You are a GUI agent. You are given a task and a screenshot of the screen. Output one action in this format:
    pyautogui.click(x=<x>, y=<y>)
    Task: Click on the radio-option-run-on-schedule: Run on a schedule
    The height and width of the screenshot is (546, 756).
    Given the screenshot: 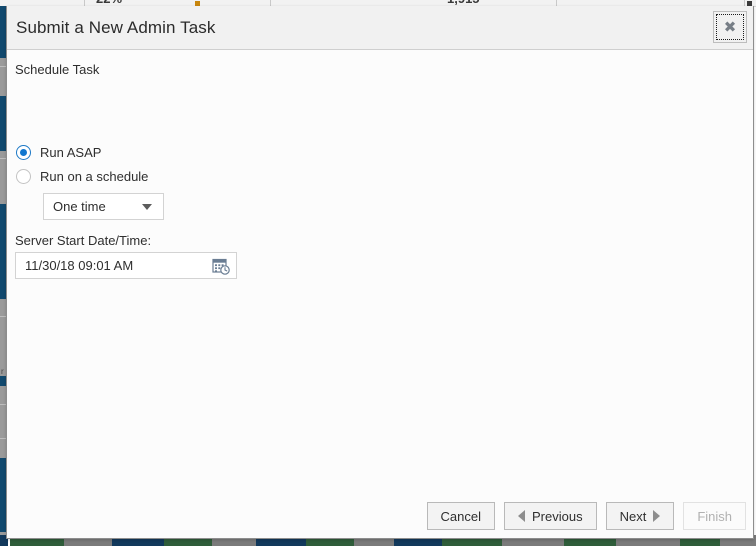 What is the action you would take?
    pyautogui.click(x=82, y=176)
    